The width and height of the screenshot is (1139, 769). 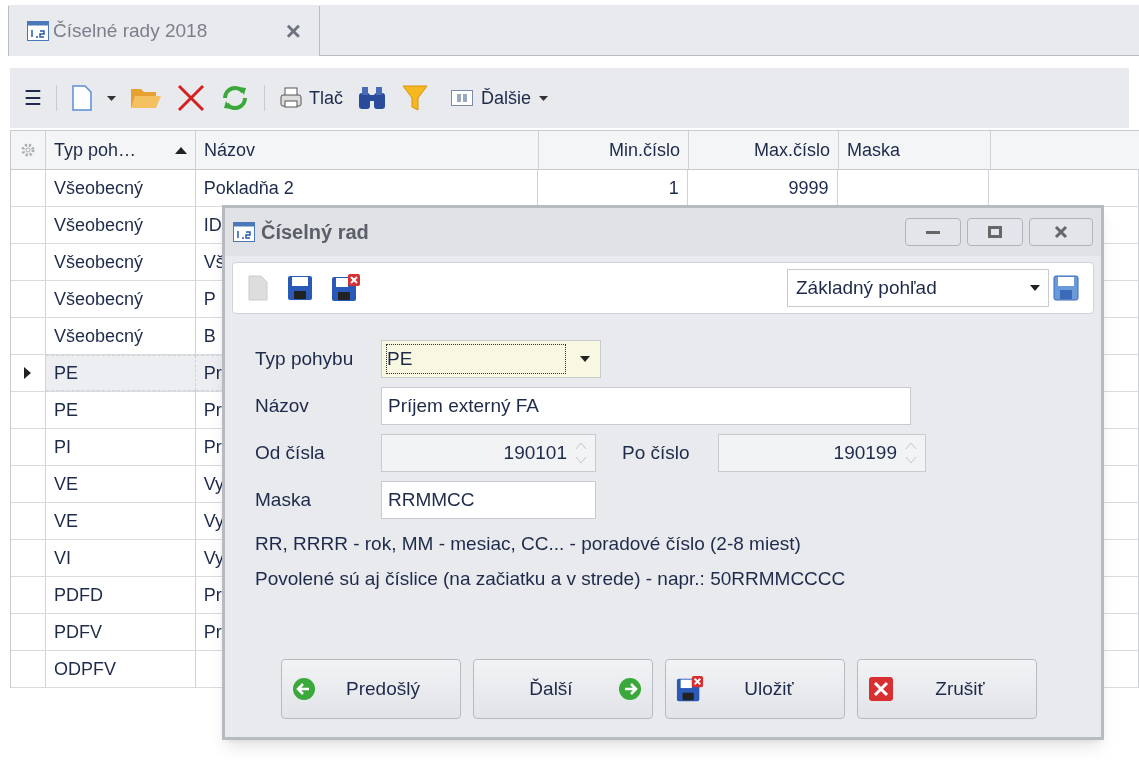 I want to click on more-button: Ďalšie, so click(x=500, y=98).